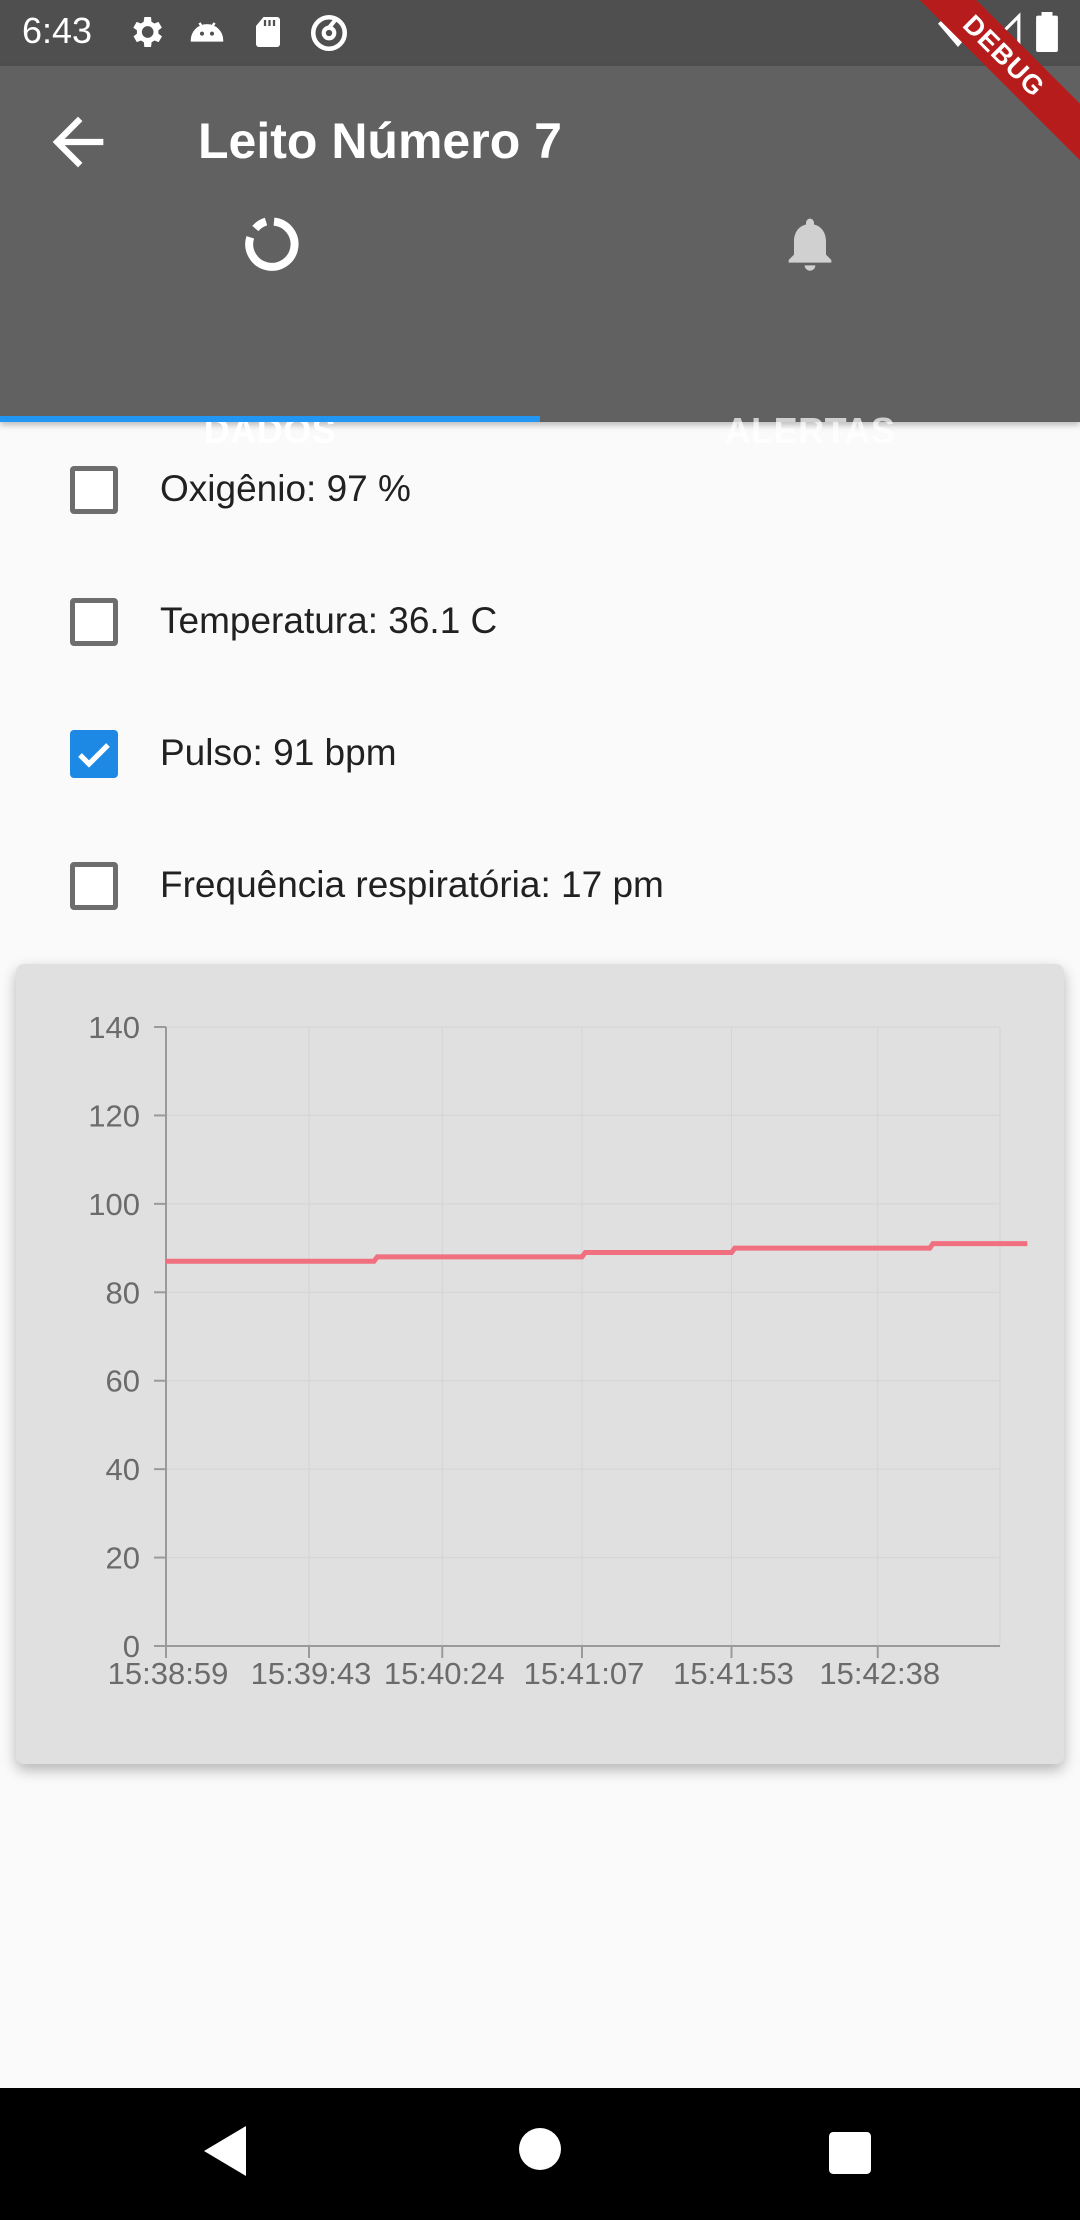 The width and height of the screenshot is (1080, 2220). I want to click on x-tick-label: 15:42:38, so click(879, 1673).